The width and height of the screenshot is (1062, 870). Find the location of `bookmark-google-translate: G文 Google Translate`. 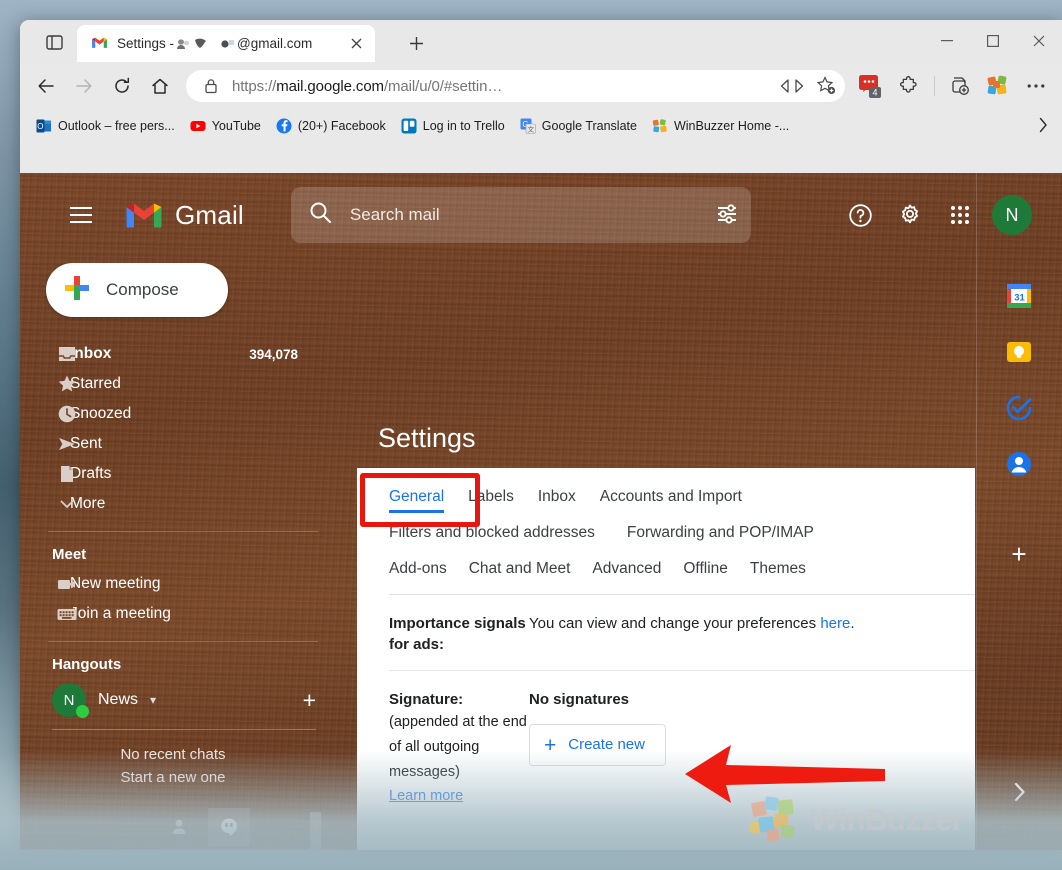

bookmark-google-translate: G文 Google Translate is located at coordinates (578, 126).